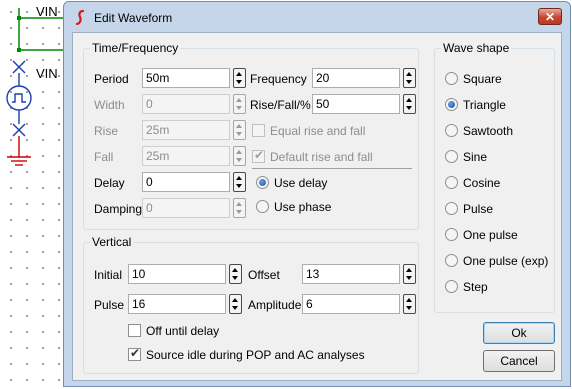 This screenshot has height=389, width=572. I want to click on wave-shape-radio-sine, so click(451, 156).